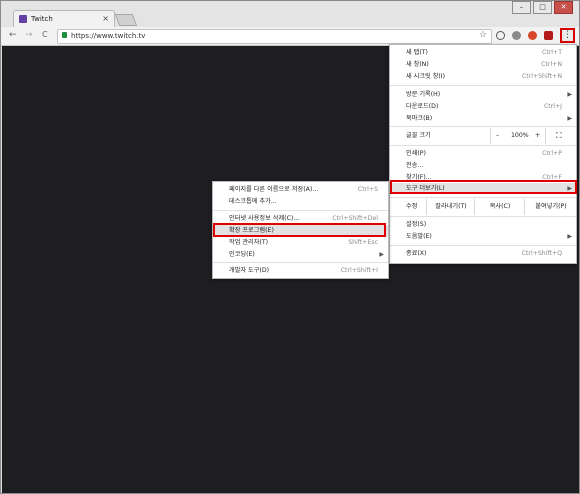 Image resolution: width=580 pixels, height=494 pixels. What do you see at coordinates (483, 224) in the screenshot?
I see `menu-item-settings: 설정(S)` at bounding box center [483, 224].